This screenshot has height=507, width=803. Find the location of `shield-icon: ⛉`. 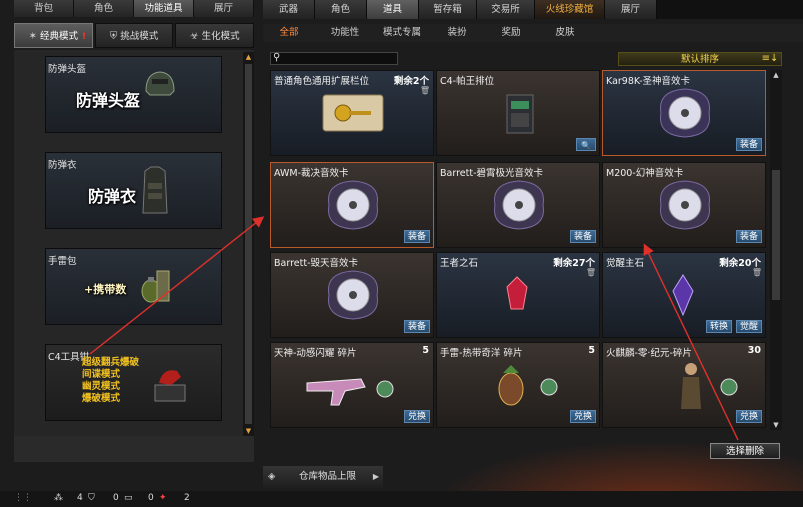

shield-icon: ⛉ is located at coordinates (91, 498).